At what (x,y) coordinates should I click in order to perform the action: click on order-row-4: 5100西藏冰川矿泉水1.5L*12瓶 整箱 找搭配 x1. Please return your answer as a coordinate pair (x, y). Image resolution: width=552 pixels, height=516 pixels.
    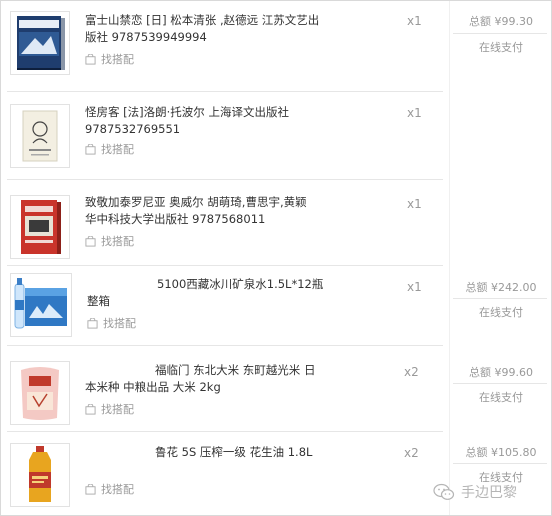
    Looking at the image, I should click on (225, 305).